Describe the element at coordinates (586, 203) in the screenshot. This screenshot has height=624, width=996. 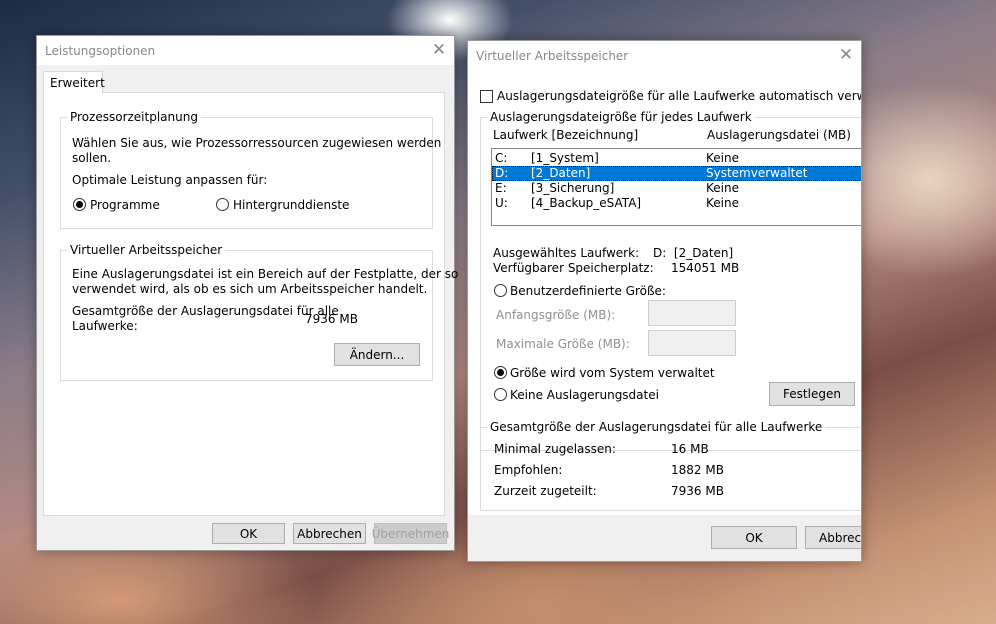
I see `drive-label: [4_Backup_eSATA]` at that location.